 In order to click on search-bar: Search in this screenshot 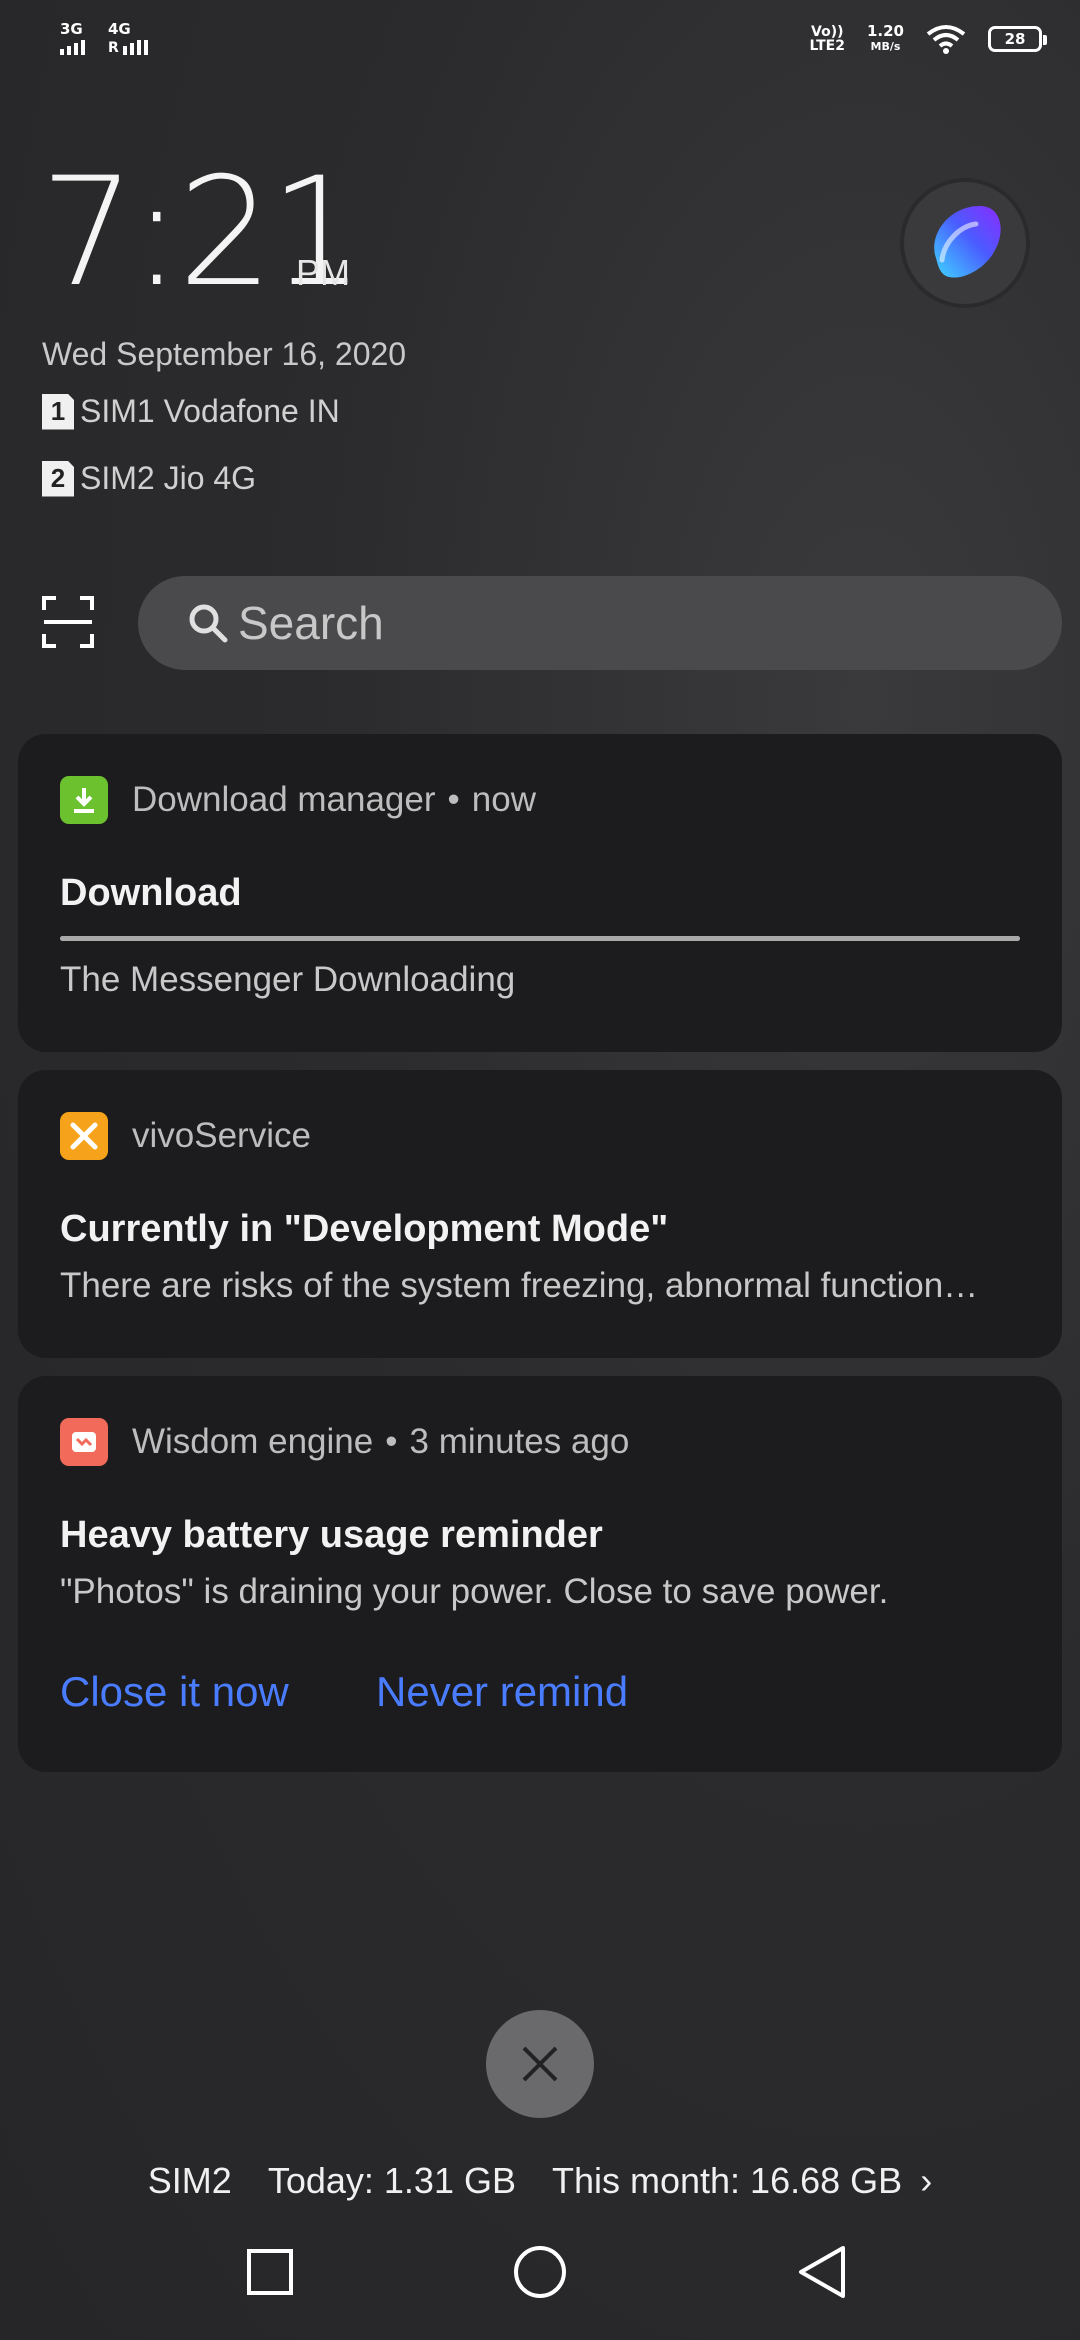, I will do `click(600, 623)`.